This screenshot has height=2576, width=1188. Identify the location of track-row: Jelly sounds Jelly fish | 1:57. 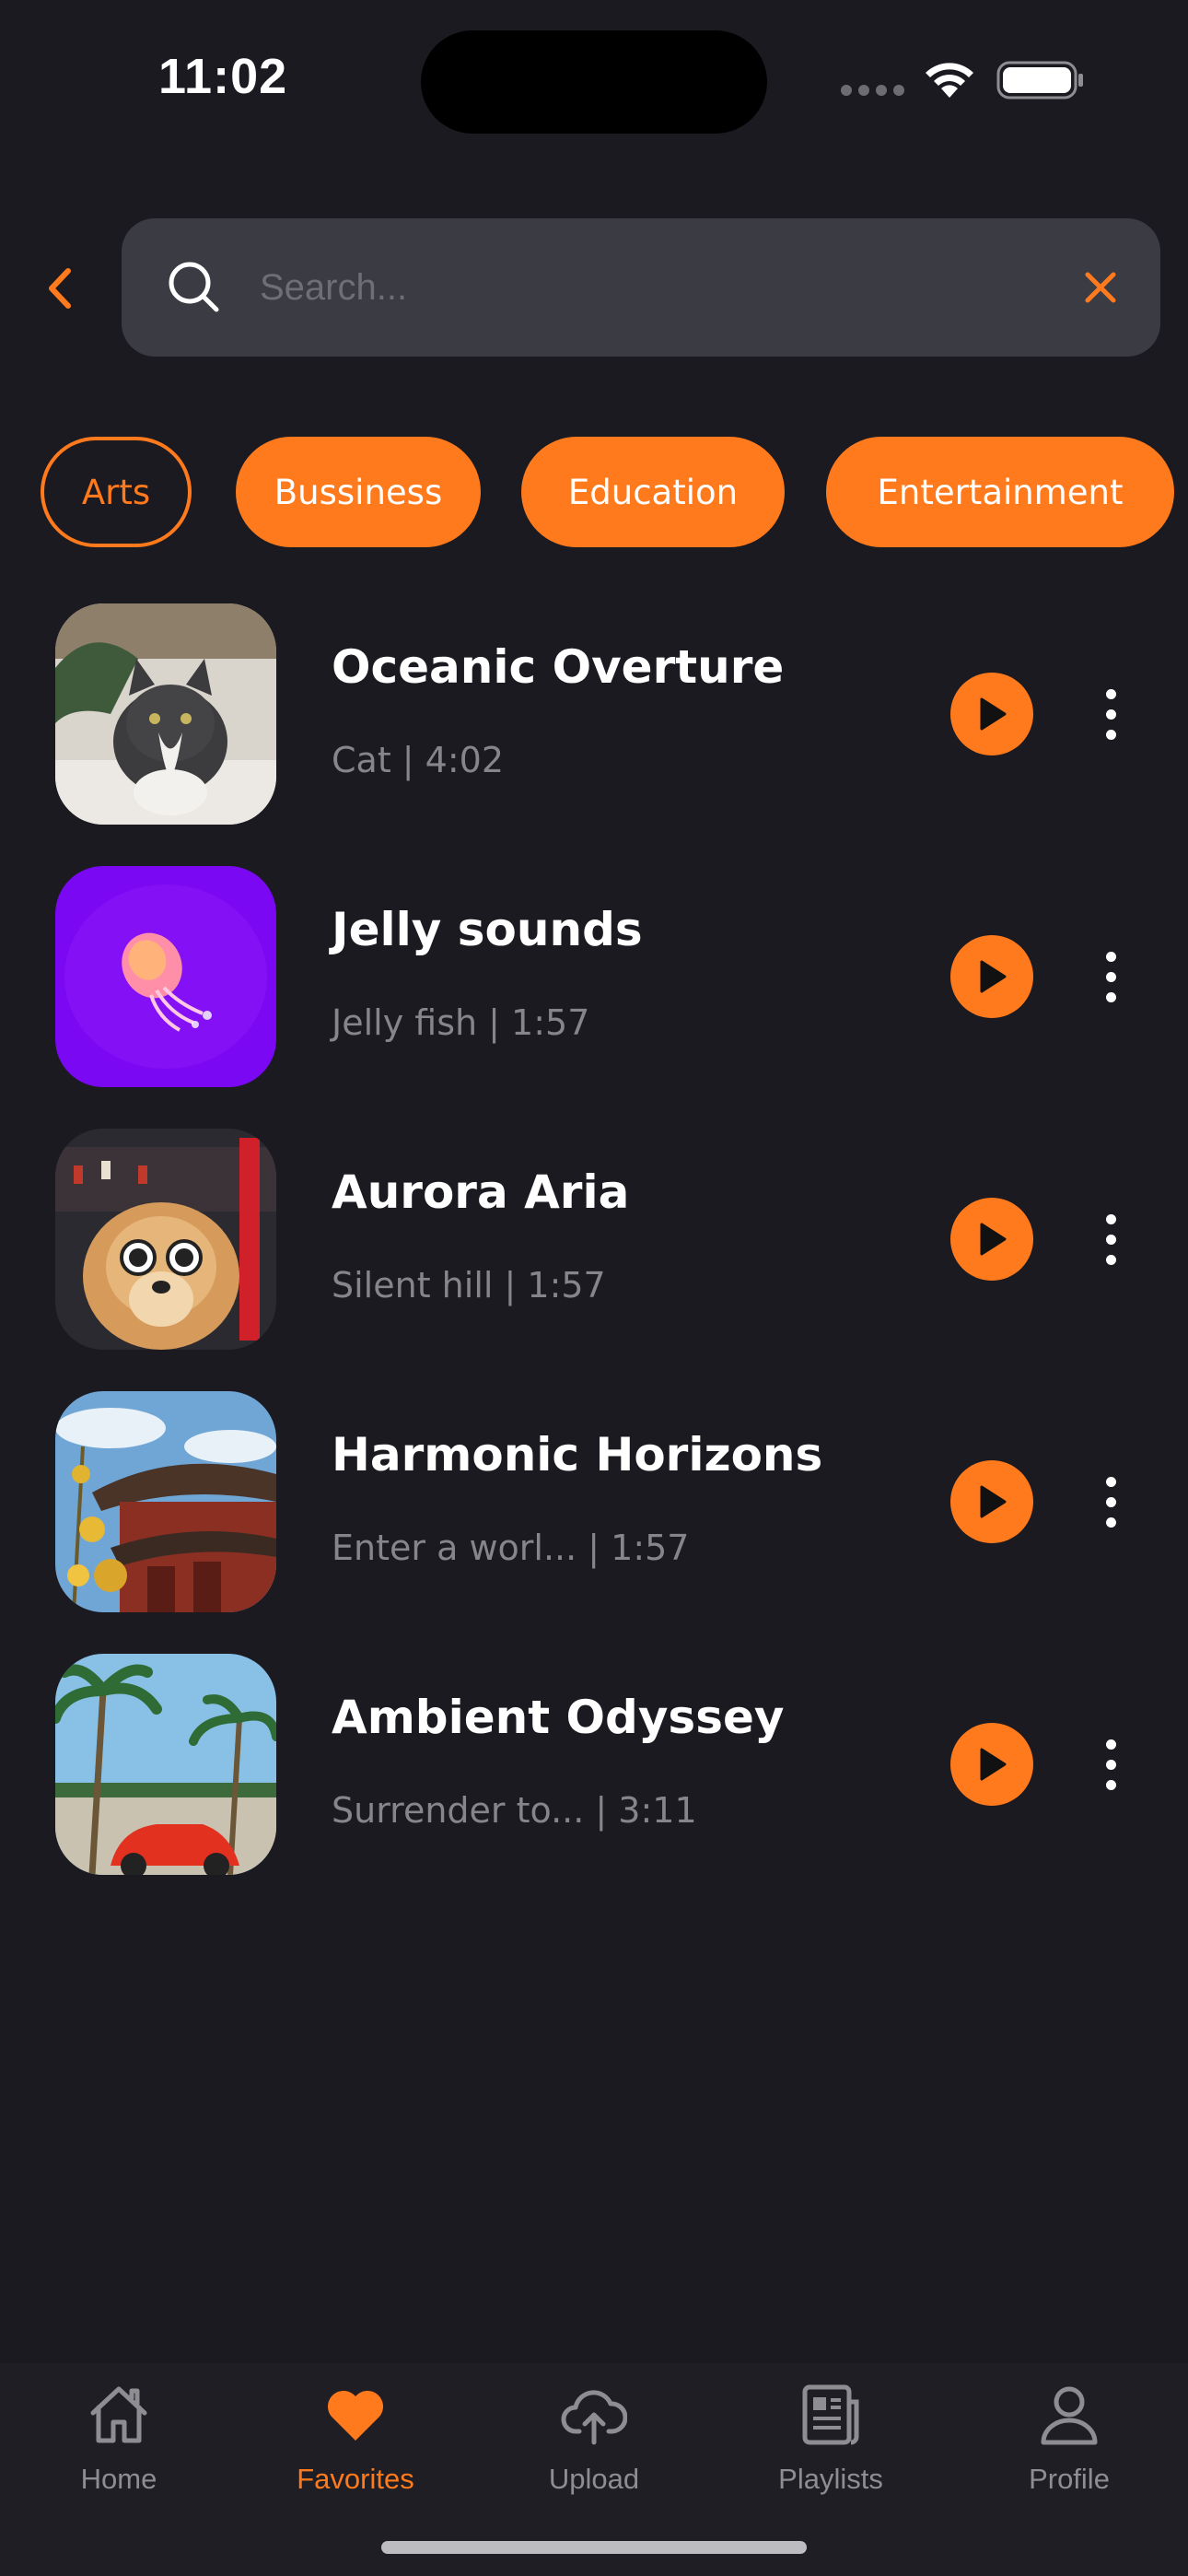
(594, 976).